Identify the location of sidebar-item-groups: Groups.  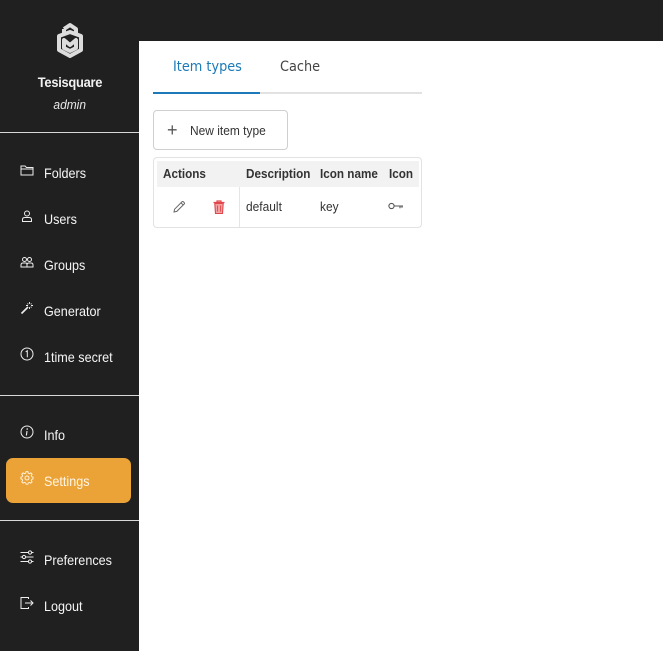
(68, 264).